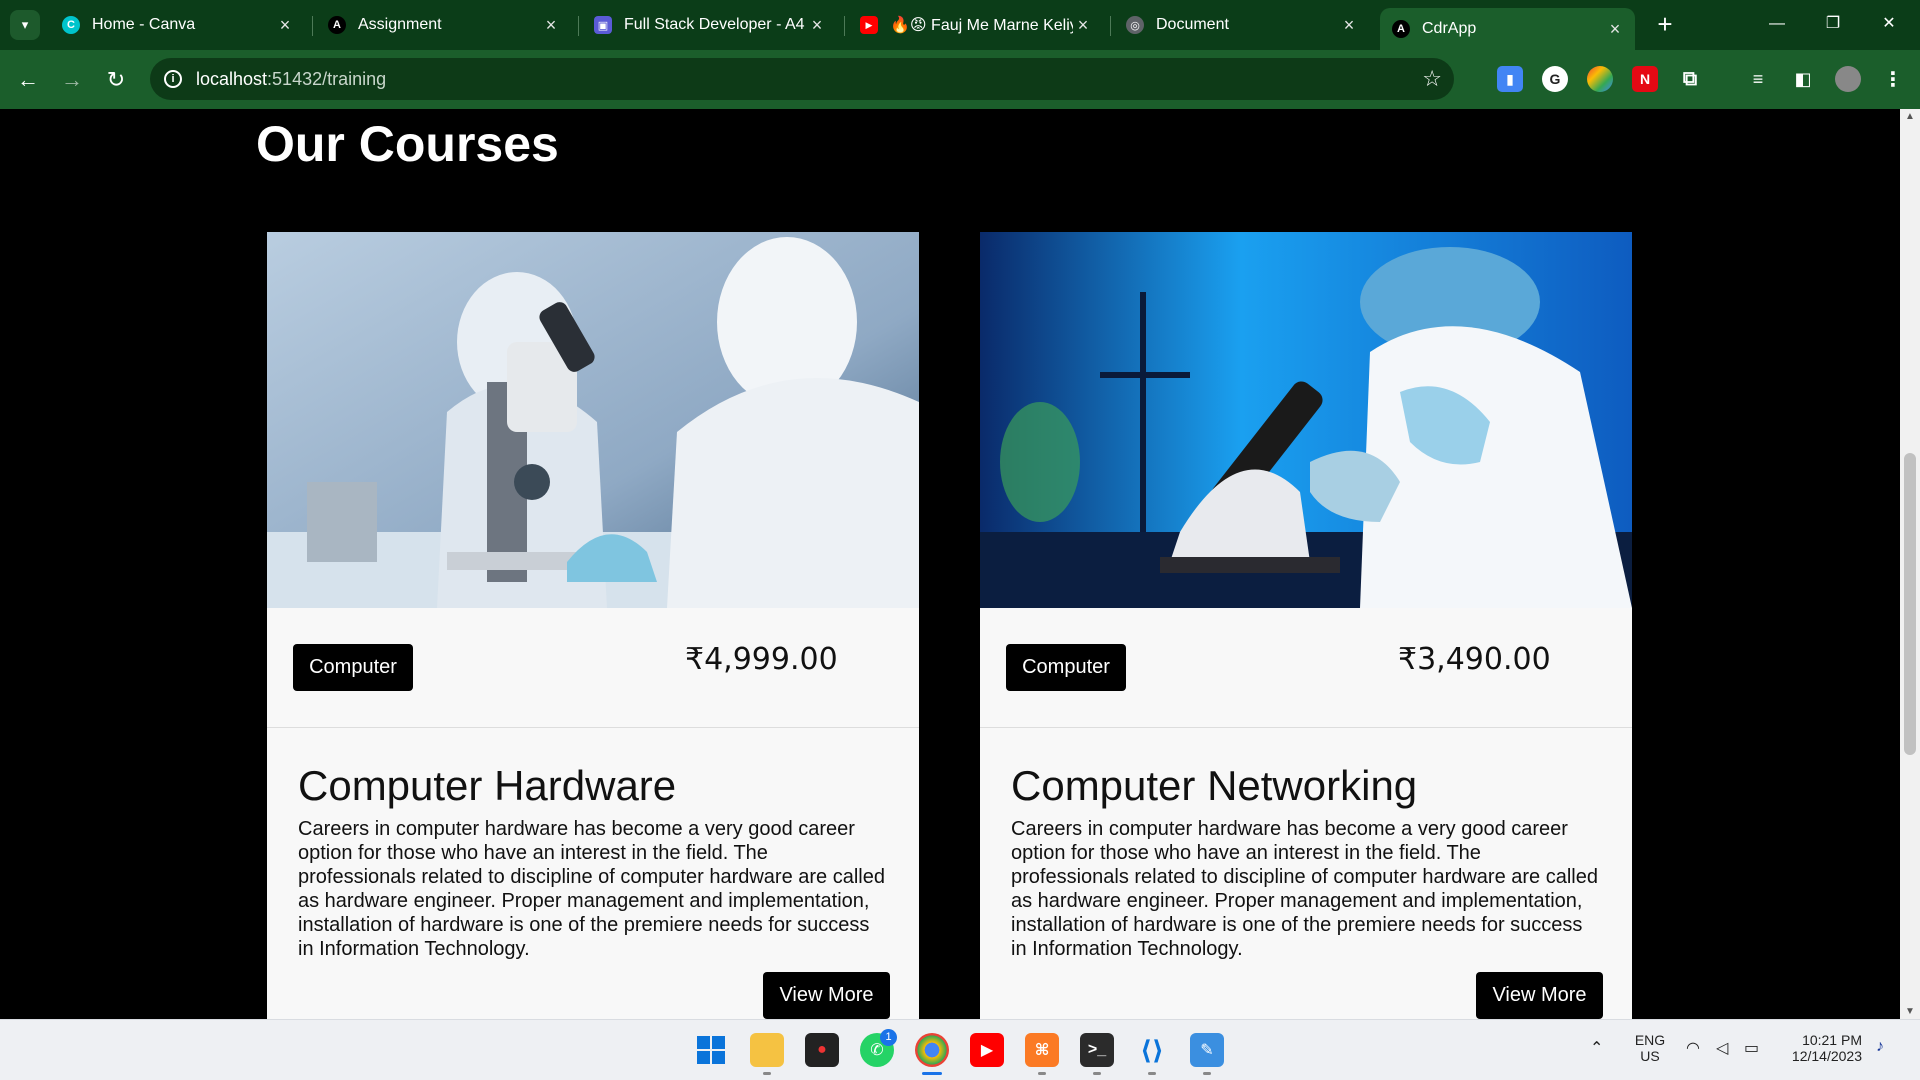  What do you see at coordinates (443, 25) in the screenshot?
I see `tab-assignment: A Assignment ×` at bounding box center [443, 25].